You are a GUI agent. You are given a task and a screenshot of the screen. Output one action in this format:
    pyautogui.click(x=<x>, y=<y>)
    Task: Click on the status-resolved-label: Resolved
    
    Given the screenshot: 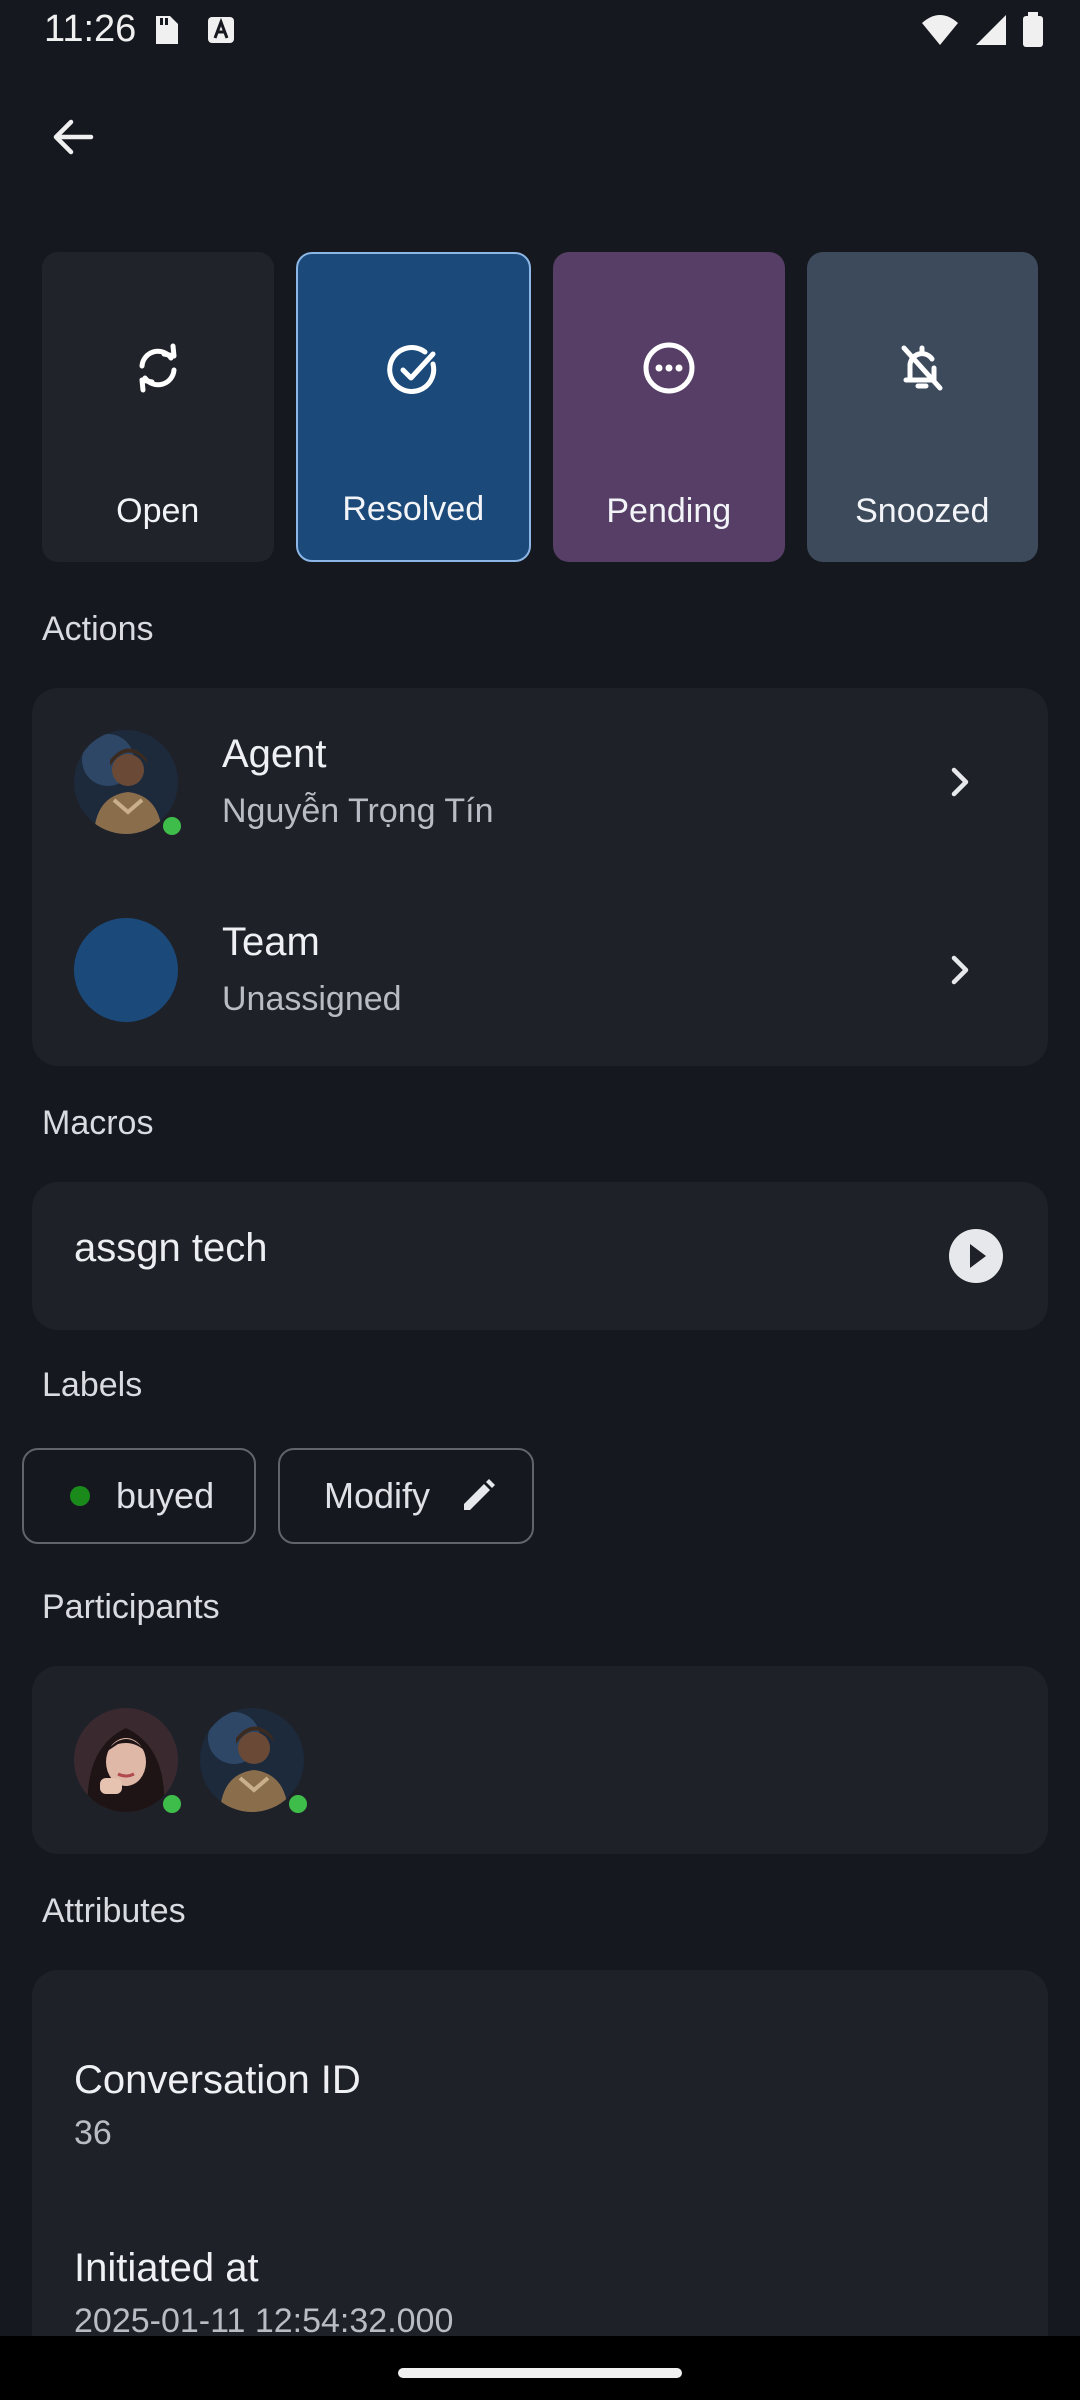 What is the action you would take?
    pyautogui.click(x=413, y=509)
    